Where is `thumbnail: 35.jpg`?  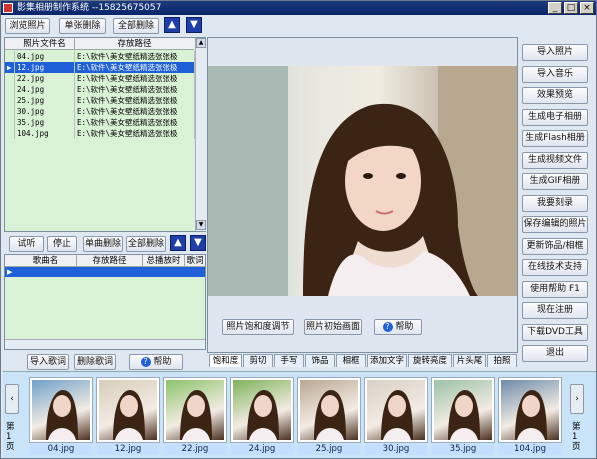 thumbnail: 35.jpg is located at coordinates (463, 417).